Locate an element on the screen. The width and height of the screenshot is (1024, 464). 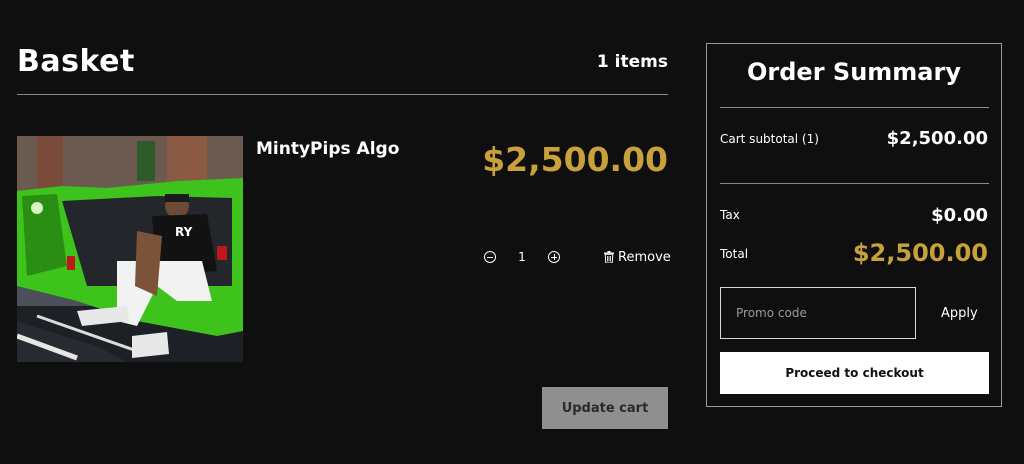
promo-code-input is located at coordinates (818, 313).